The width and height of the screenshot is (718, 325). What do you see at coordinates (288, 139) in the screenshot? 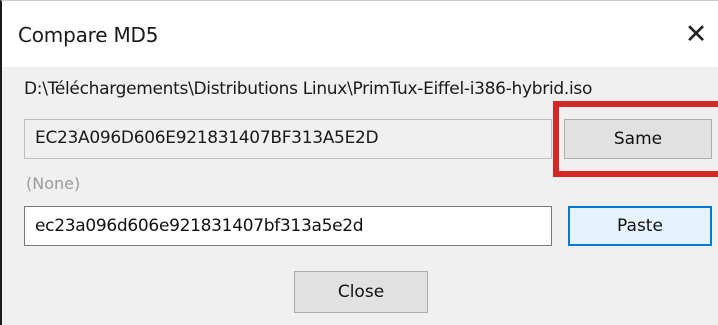
I see `computed-md5-field: EC23A096D606E921831407BF313A5E2D` at bounding box center [288, 139].